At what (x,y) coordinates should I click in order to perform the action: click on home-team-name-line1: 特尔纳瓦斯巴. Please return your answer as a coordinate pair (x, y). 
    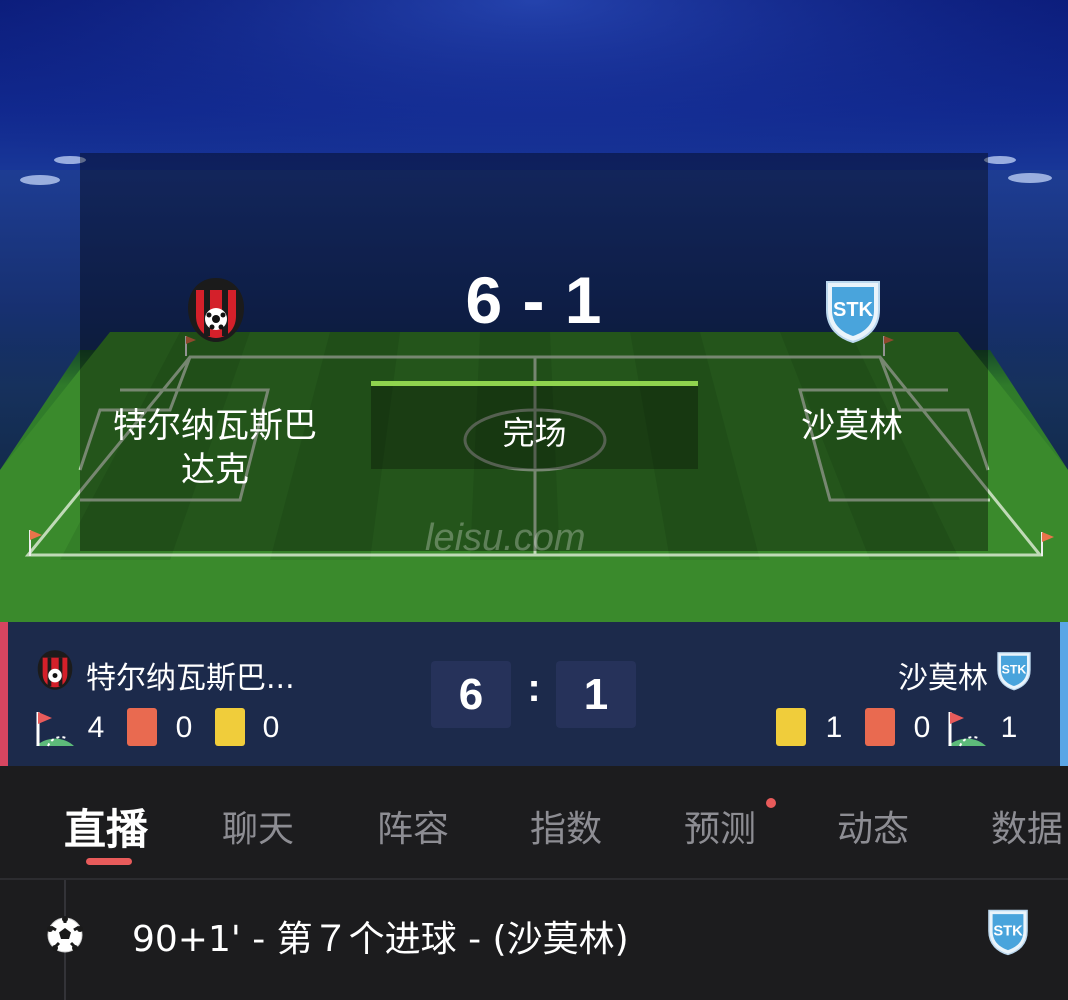
    Looking at the image, I should click on (215, 426).